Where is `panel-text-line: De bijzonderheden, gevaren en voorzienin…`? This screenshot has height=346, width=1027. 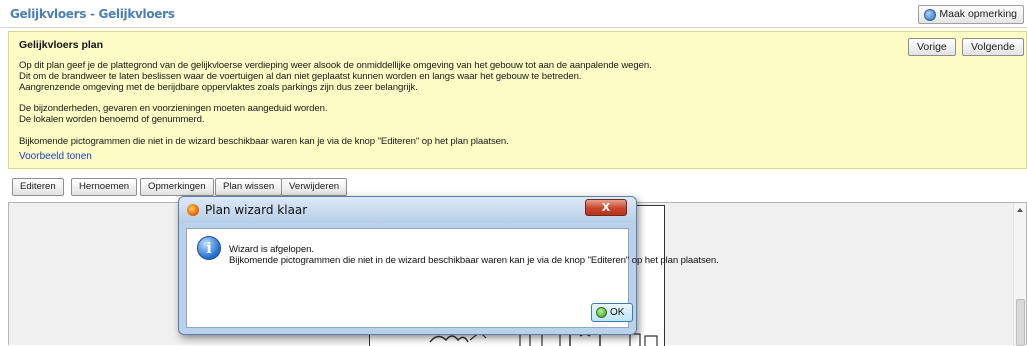
panel-text-line: De bijzonderheden, gevaren en voorzienin… is located at coordinates (173, 108).